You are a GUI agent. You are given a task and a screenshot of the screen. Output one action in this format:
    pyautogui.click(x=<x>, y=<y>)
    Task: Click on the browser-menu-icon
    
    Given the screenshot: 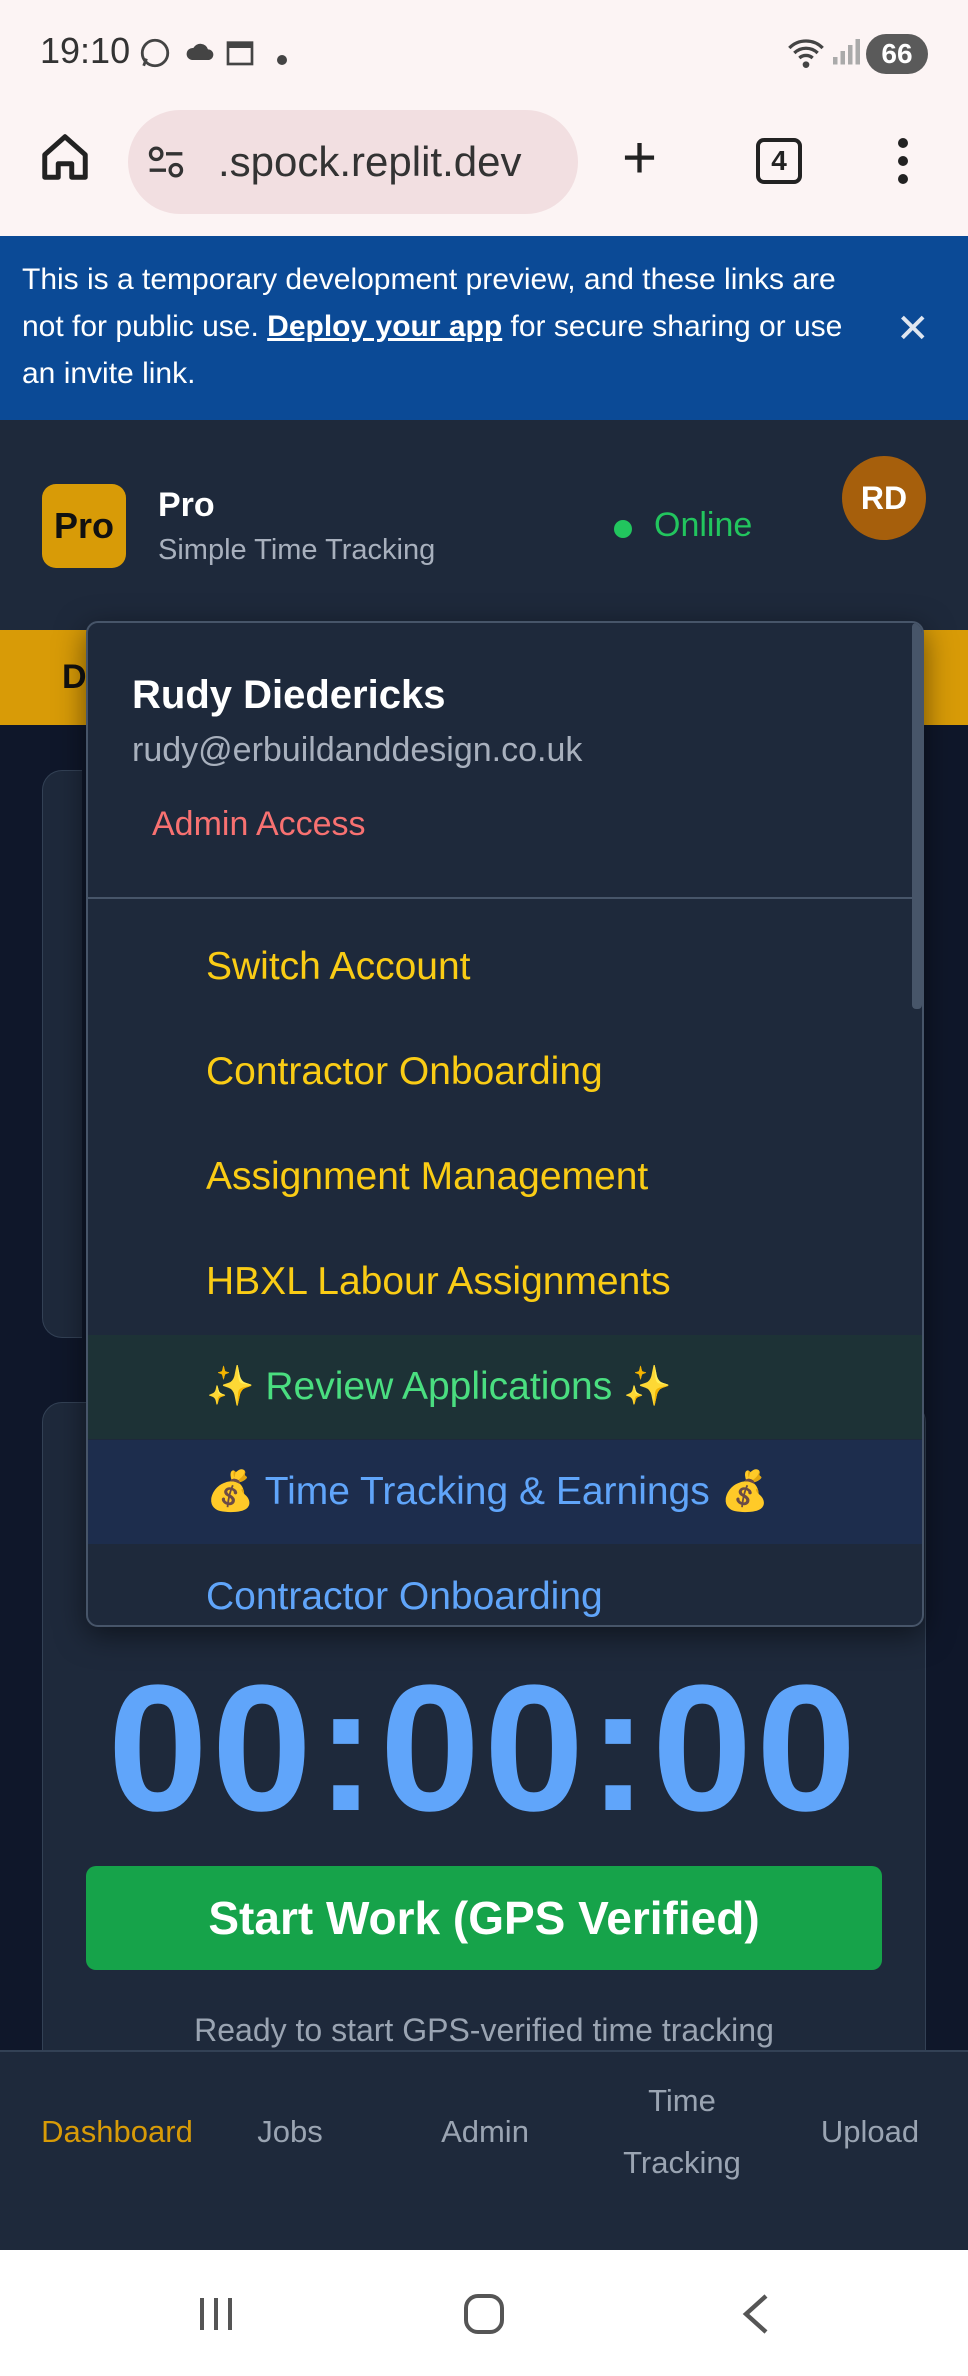 What is the action you would take?
    pyautogui.click(x=903, y=163)
    